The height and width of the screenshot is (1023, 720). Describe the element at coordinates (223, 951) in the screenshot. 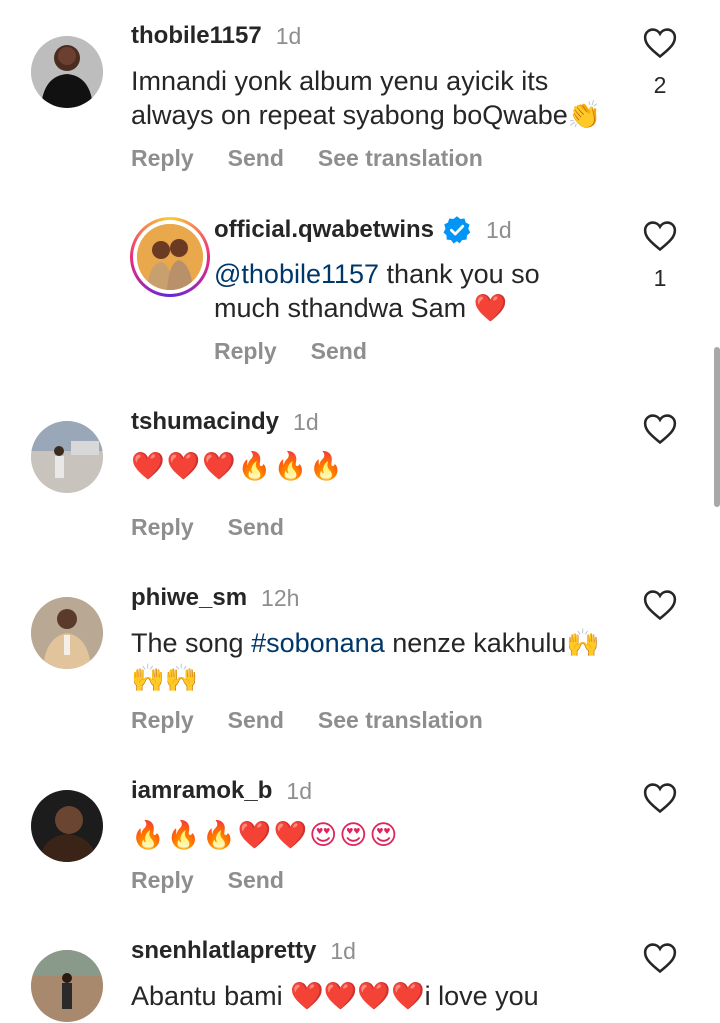

I see `username: snenhlatlapretty` at that location.